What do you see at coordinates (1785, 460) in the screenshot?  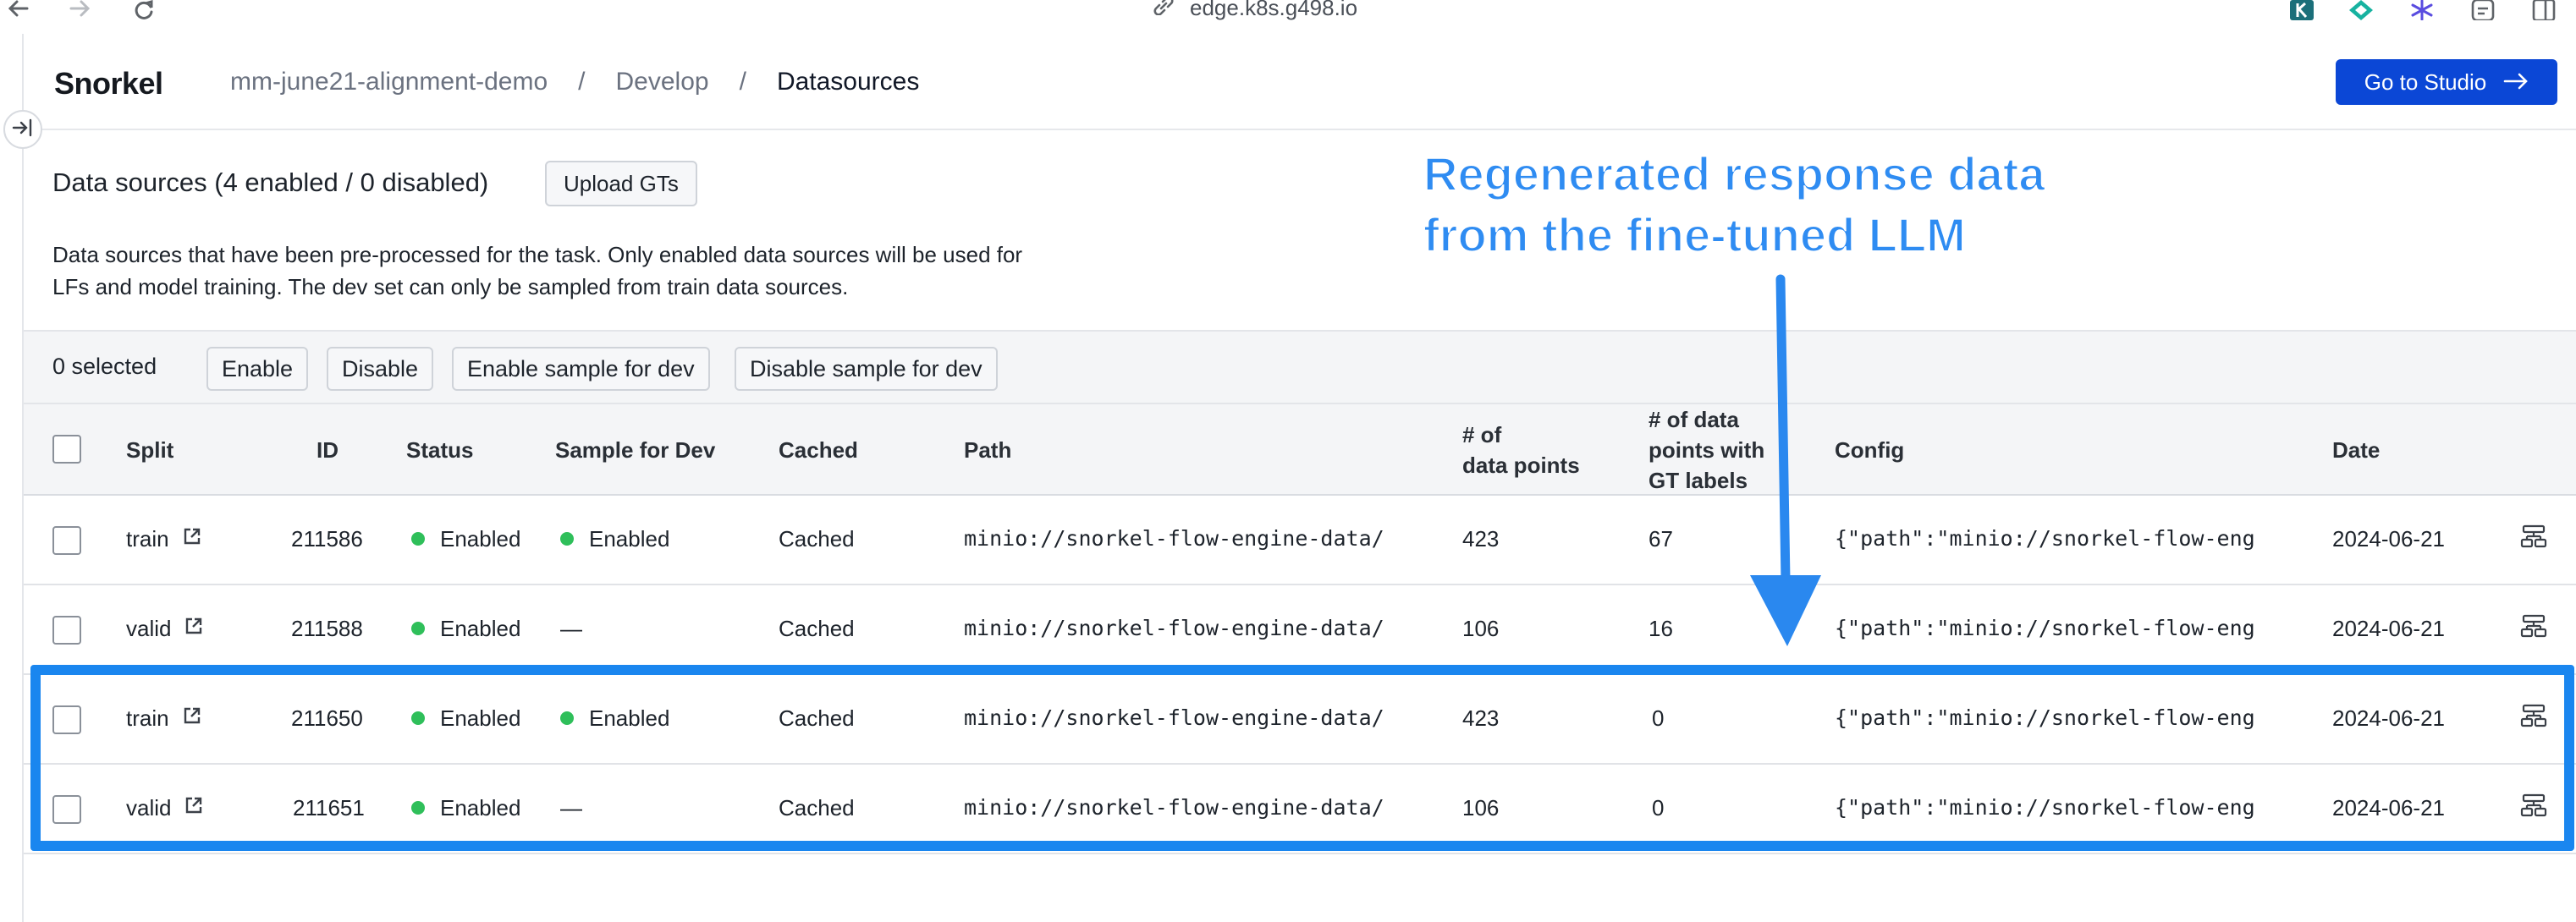 I see `annotation-arrow` at bounding box center [1785, 460].